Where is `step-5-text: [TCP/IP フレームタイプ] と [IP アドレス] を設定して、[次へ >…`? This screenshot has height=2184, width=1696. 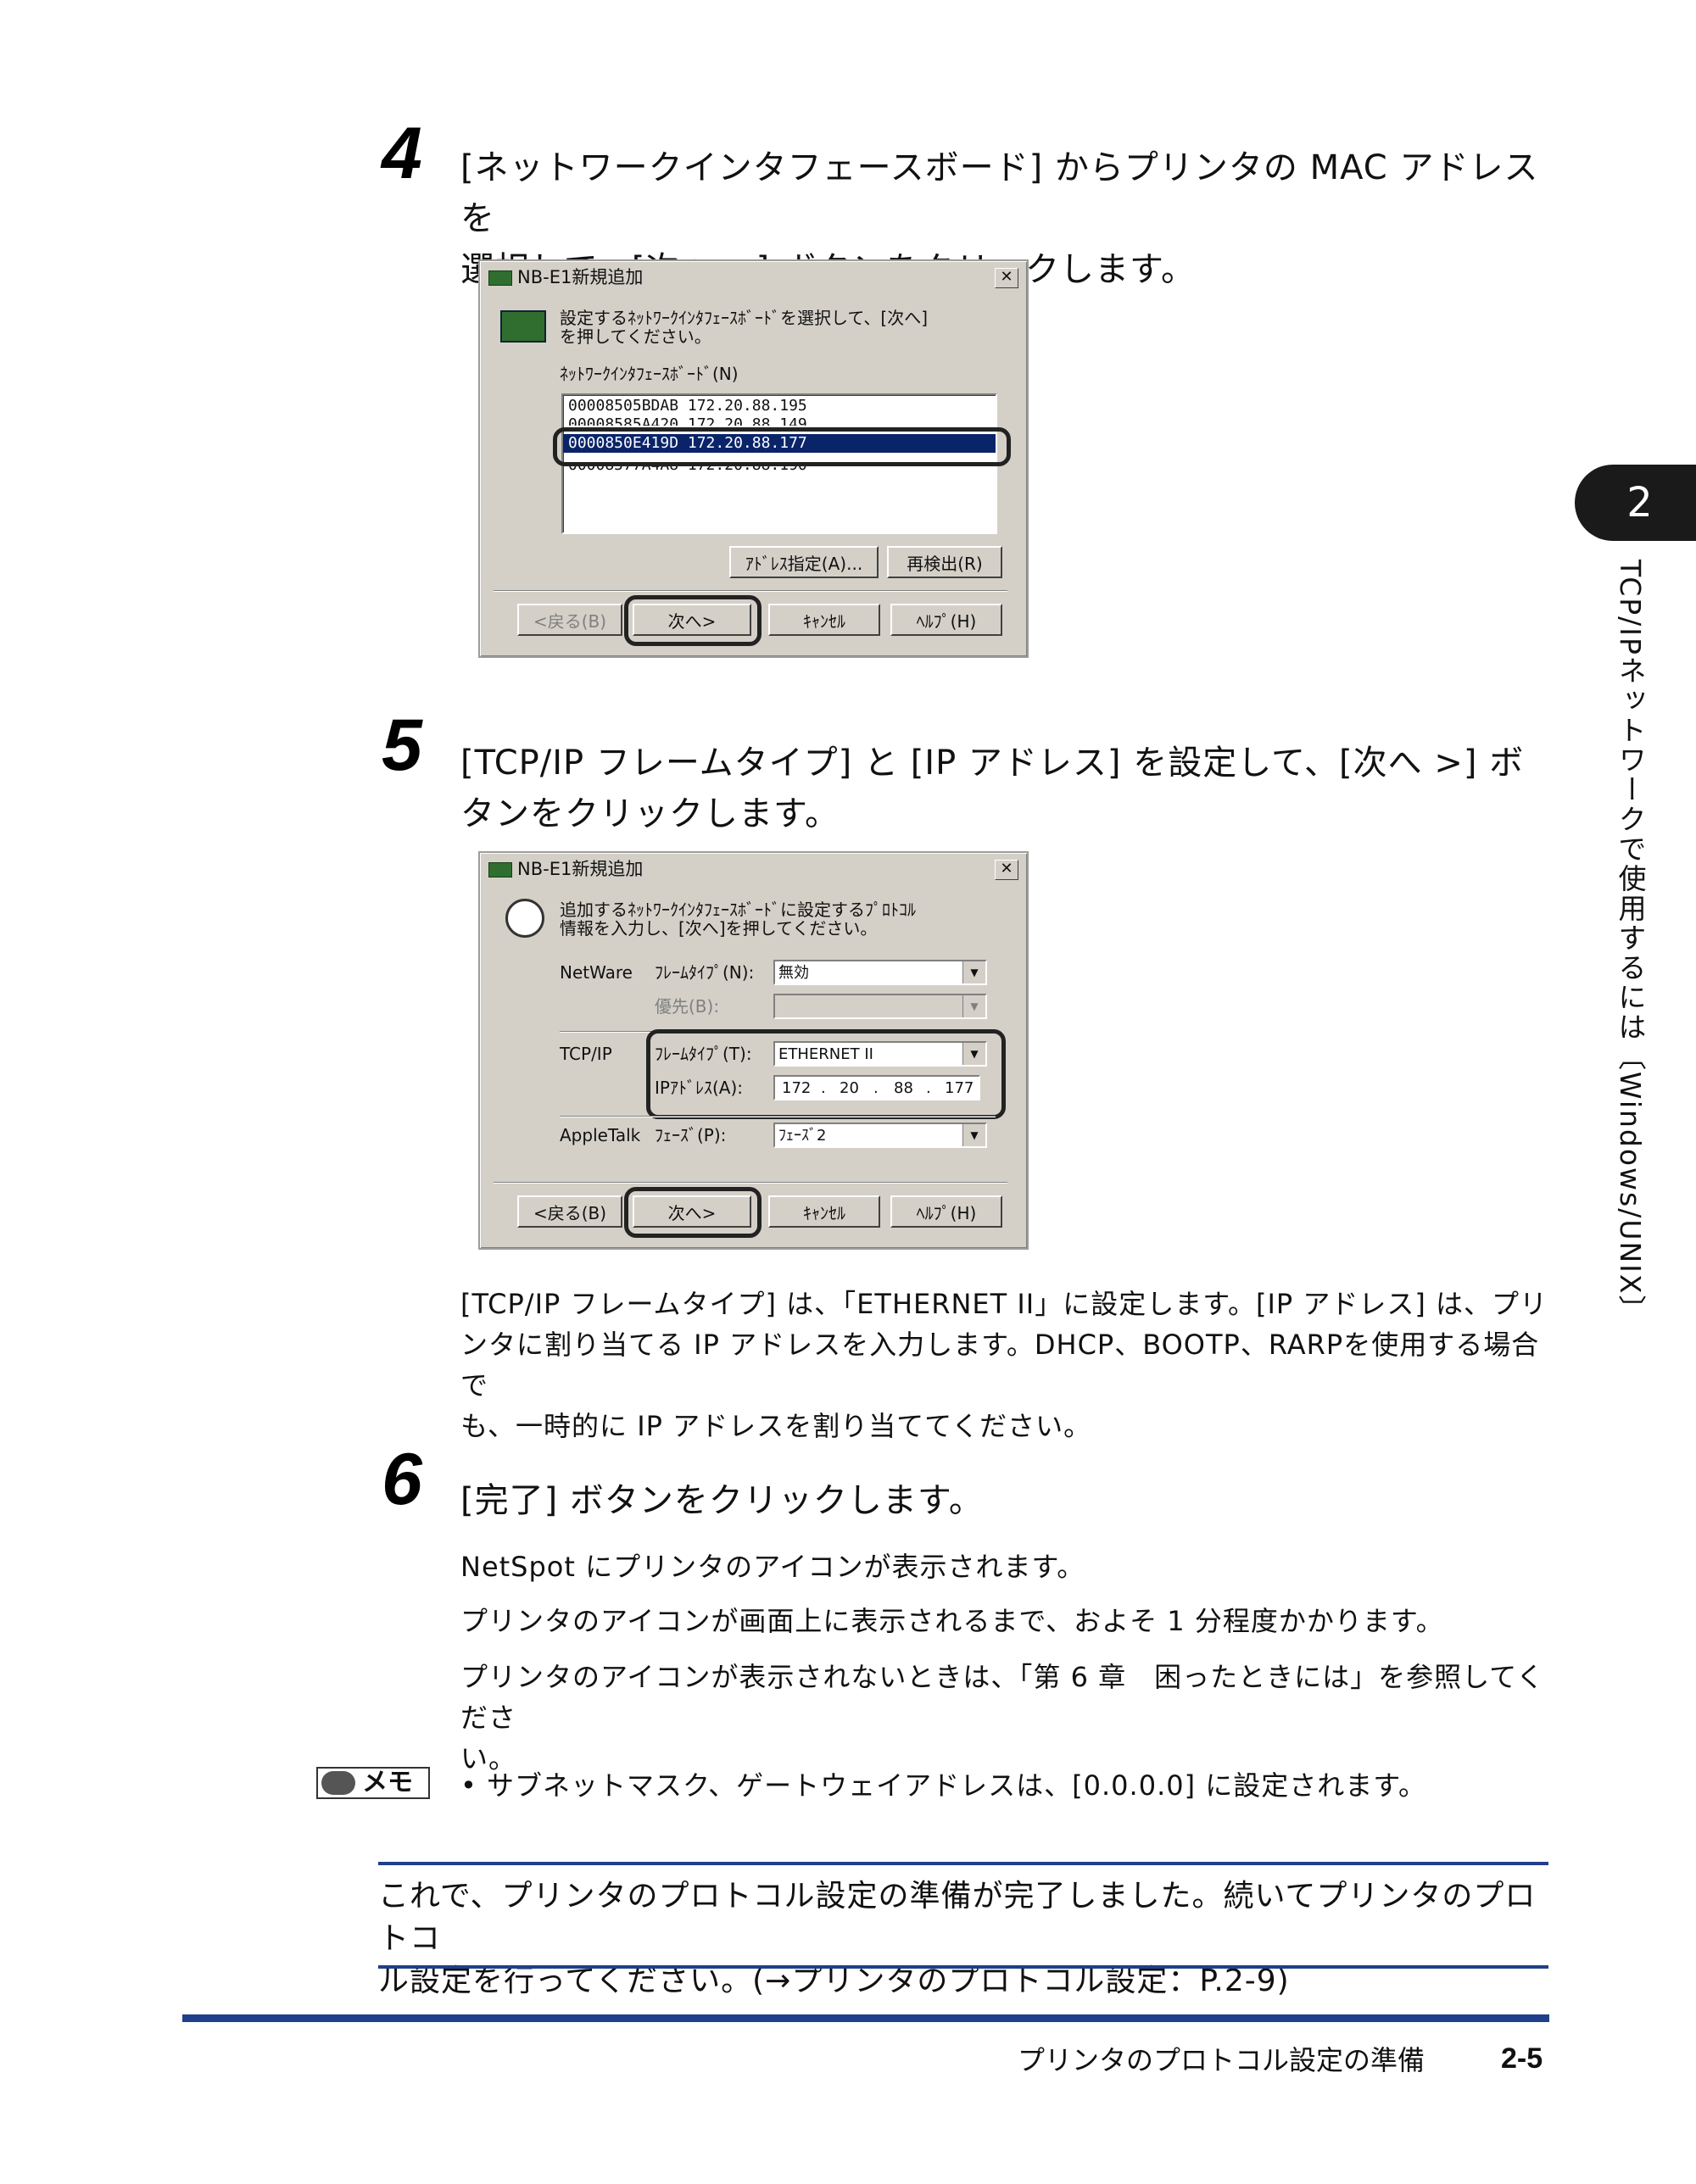
step-5-text: [TCP/IP フレームタイプ] と [IP アドレス] を設定して、[次へ >… is located at coordinates (1007, 788).